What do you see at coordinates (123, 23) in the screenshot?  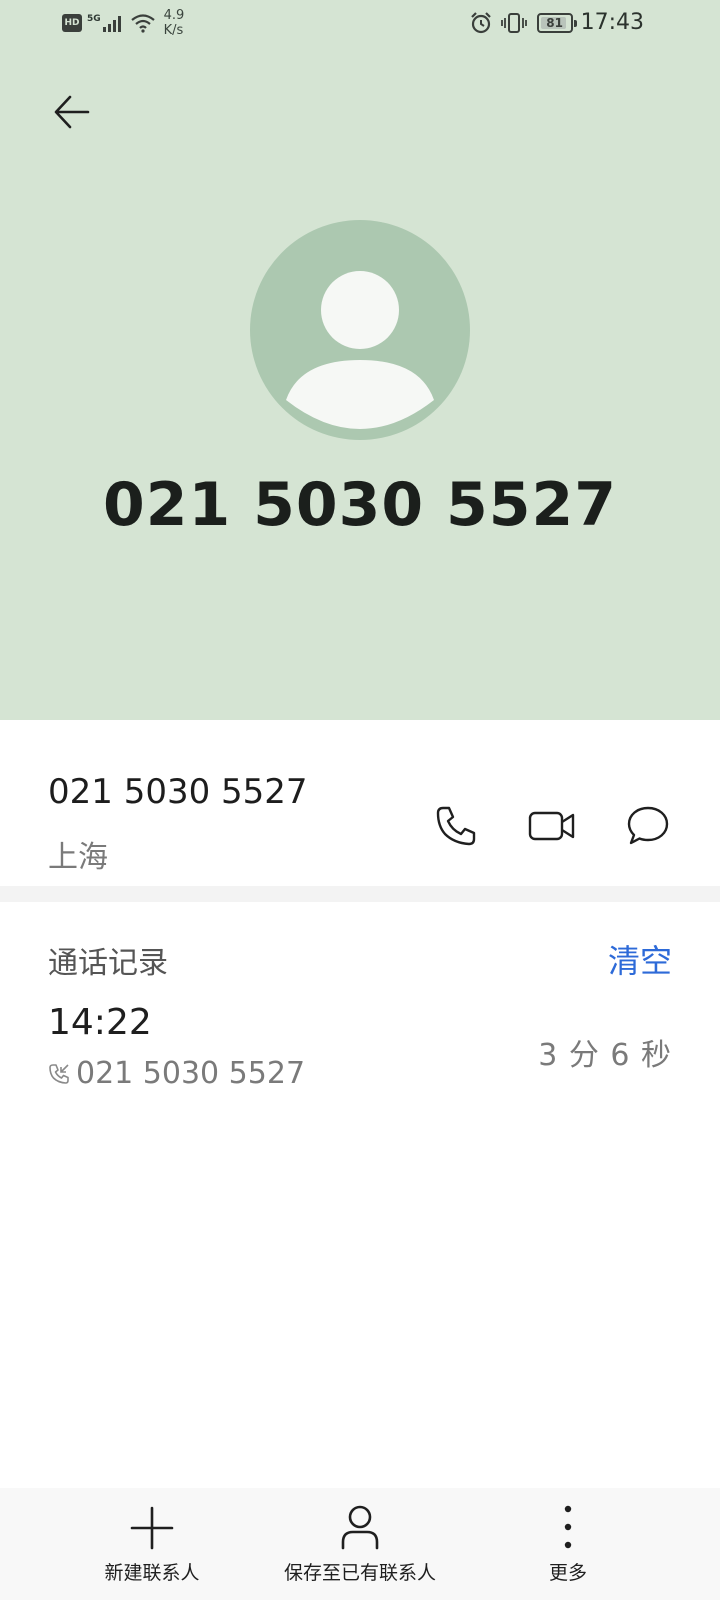 I see `status-left: HD 5G 4.9 K/s` at bounding box center [123, 23].